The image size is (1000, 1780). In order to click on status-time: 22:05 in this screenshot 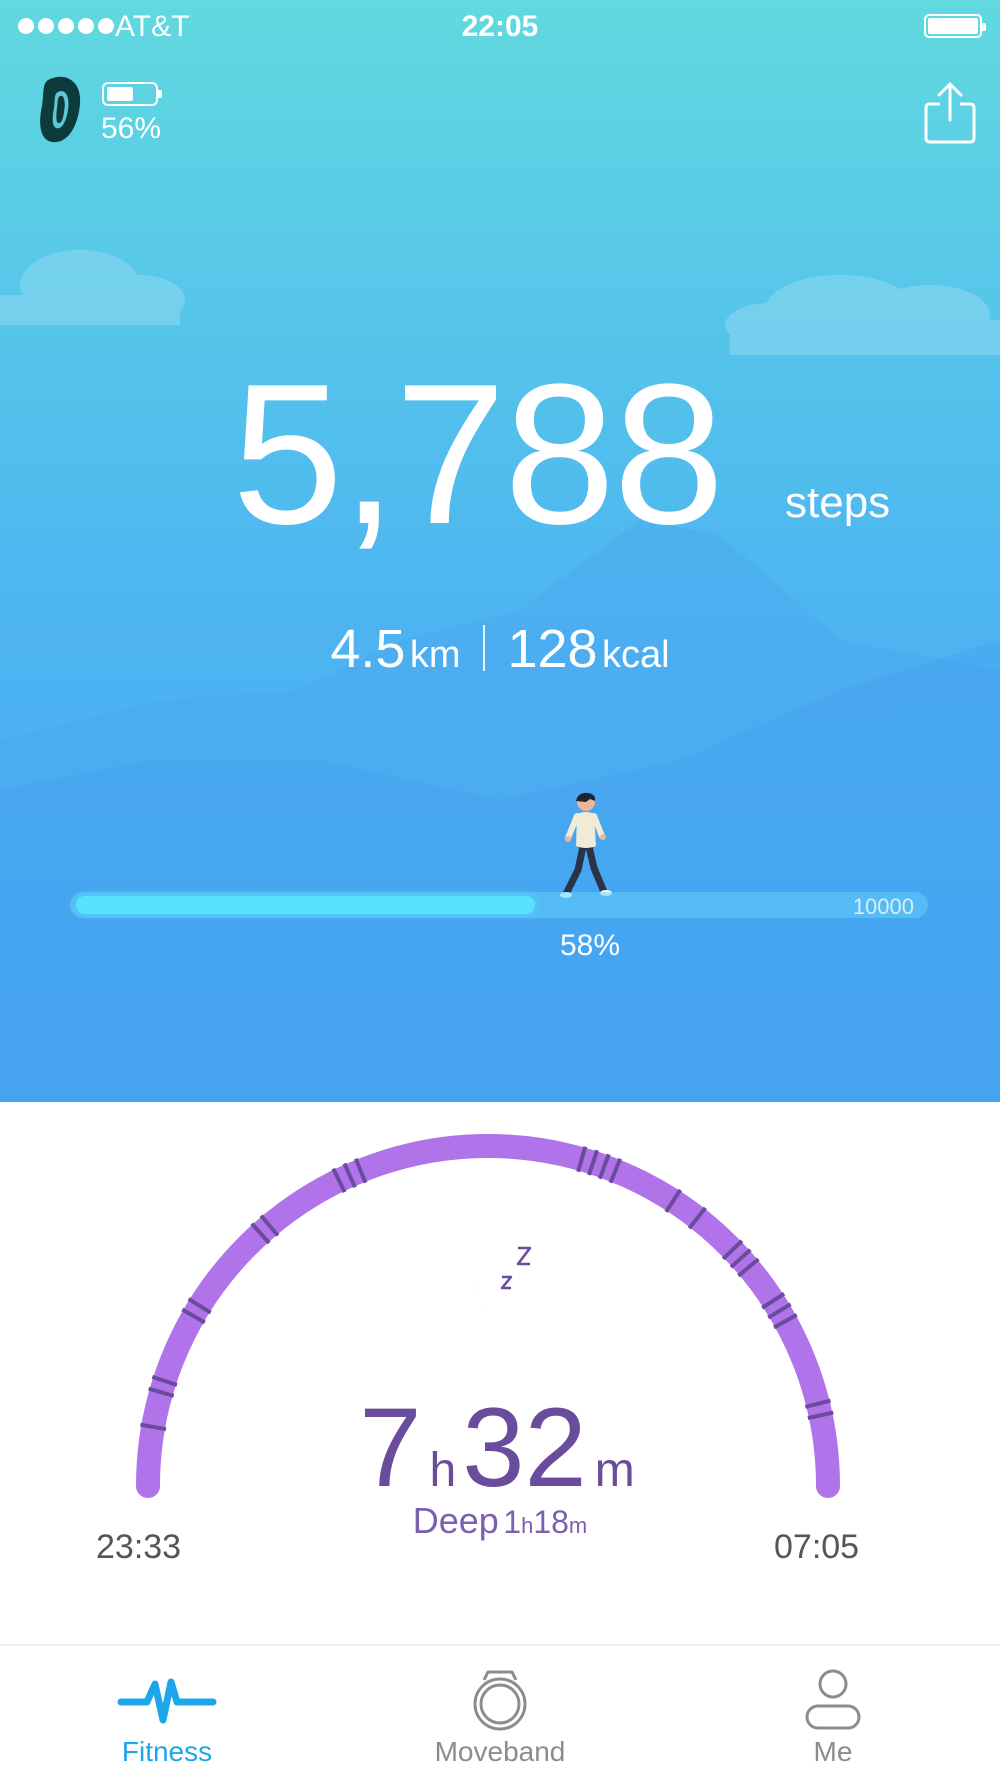, I will do `click(500, 26)`.